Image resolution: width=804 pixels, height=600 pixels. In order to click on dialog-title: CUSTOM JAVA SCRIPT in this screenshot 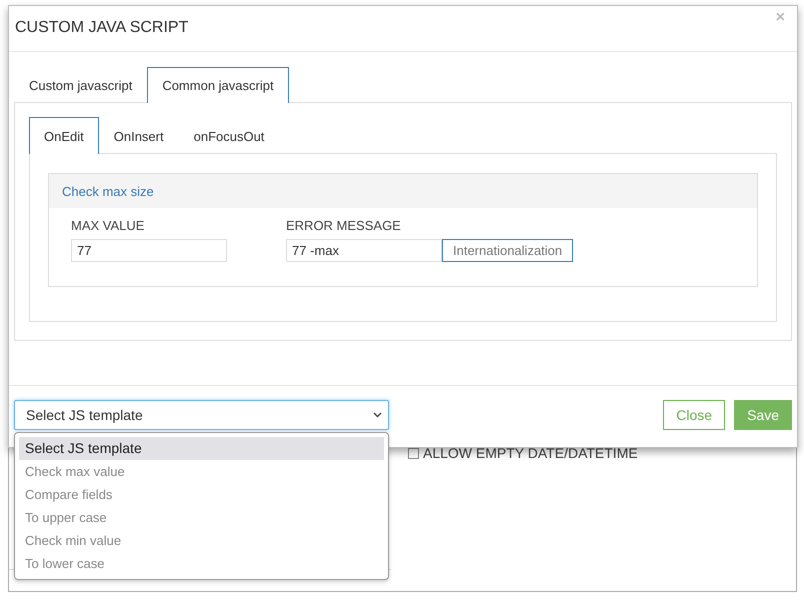, I will do `click(101, 28)`.